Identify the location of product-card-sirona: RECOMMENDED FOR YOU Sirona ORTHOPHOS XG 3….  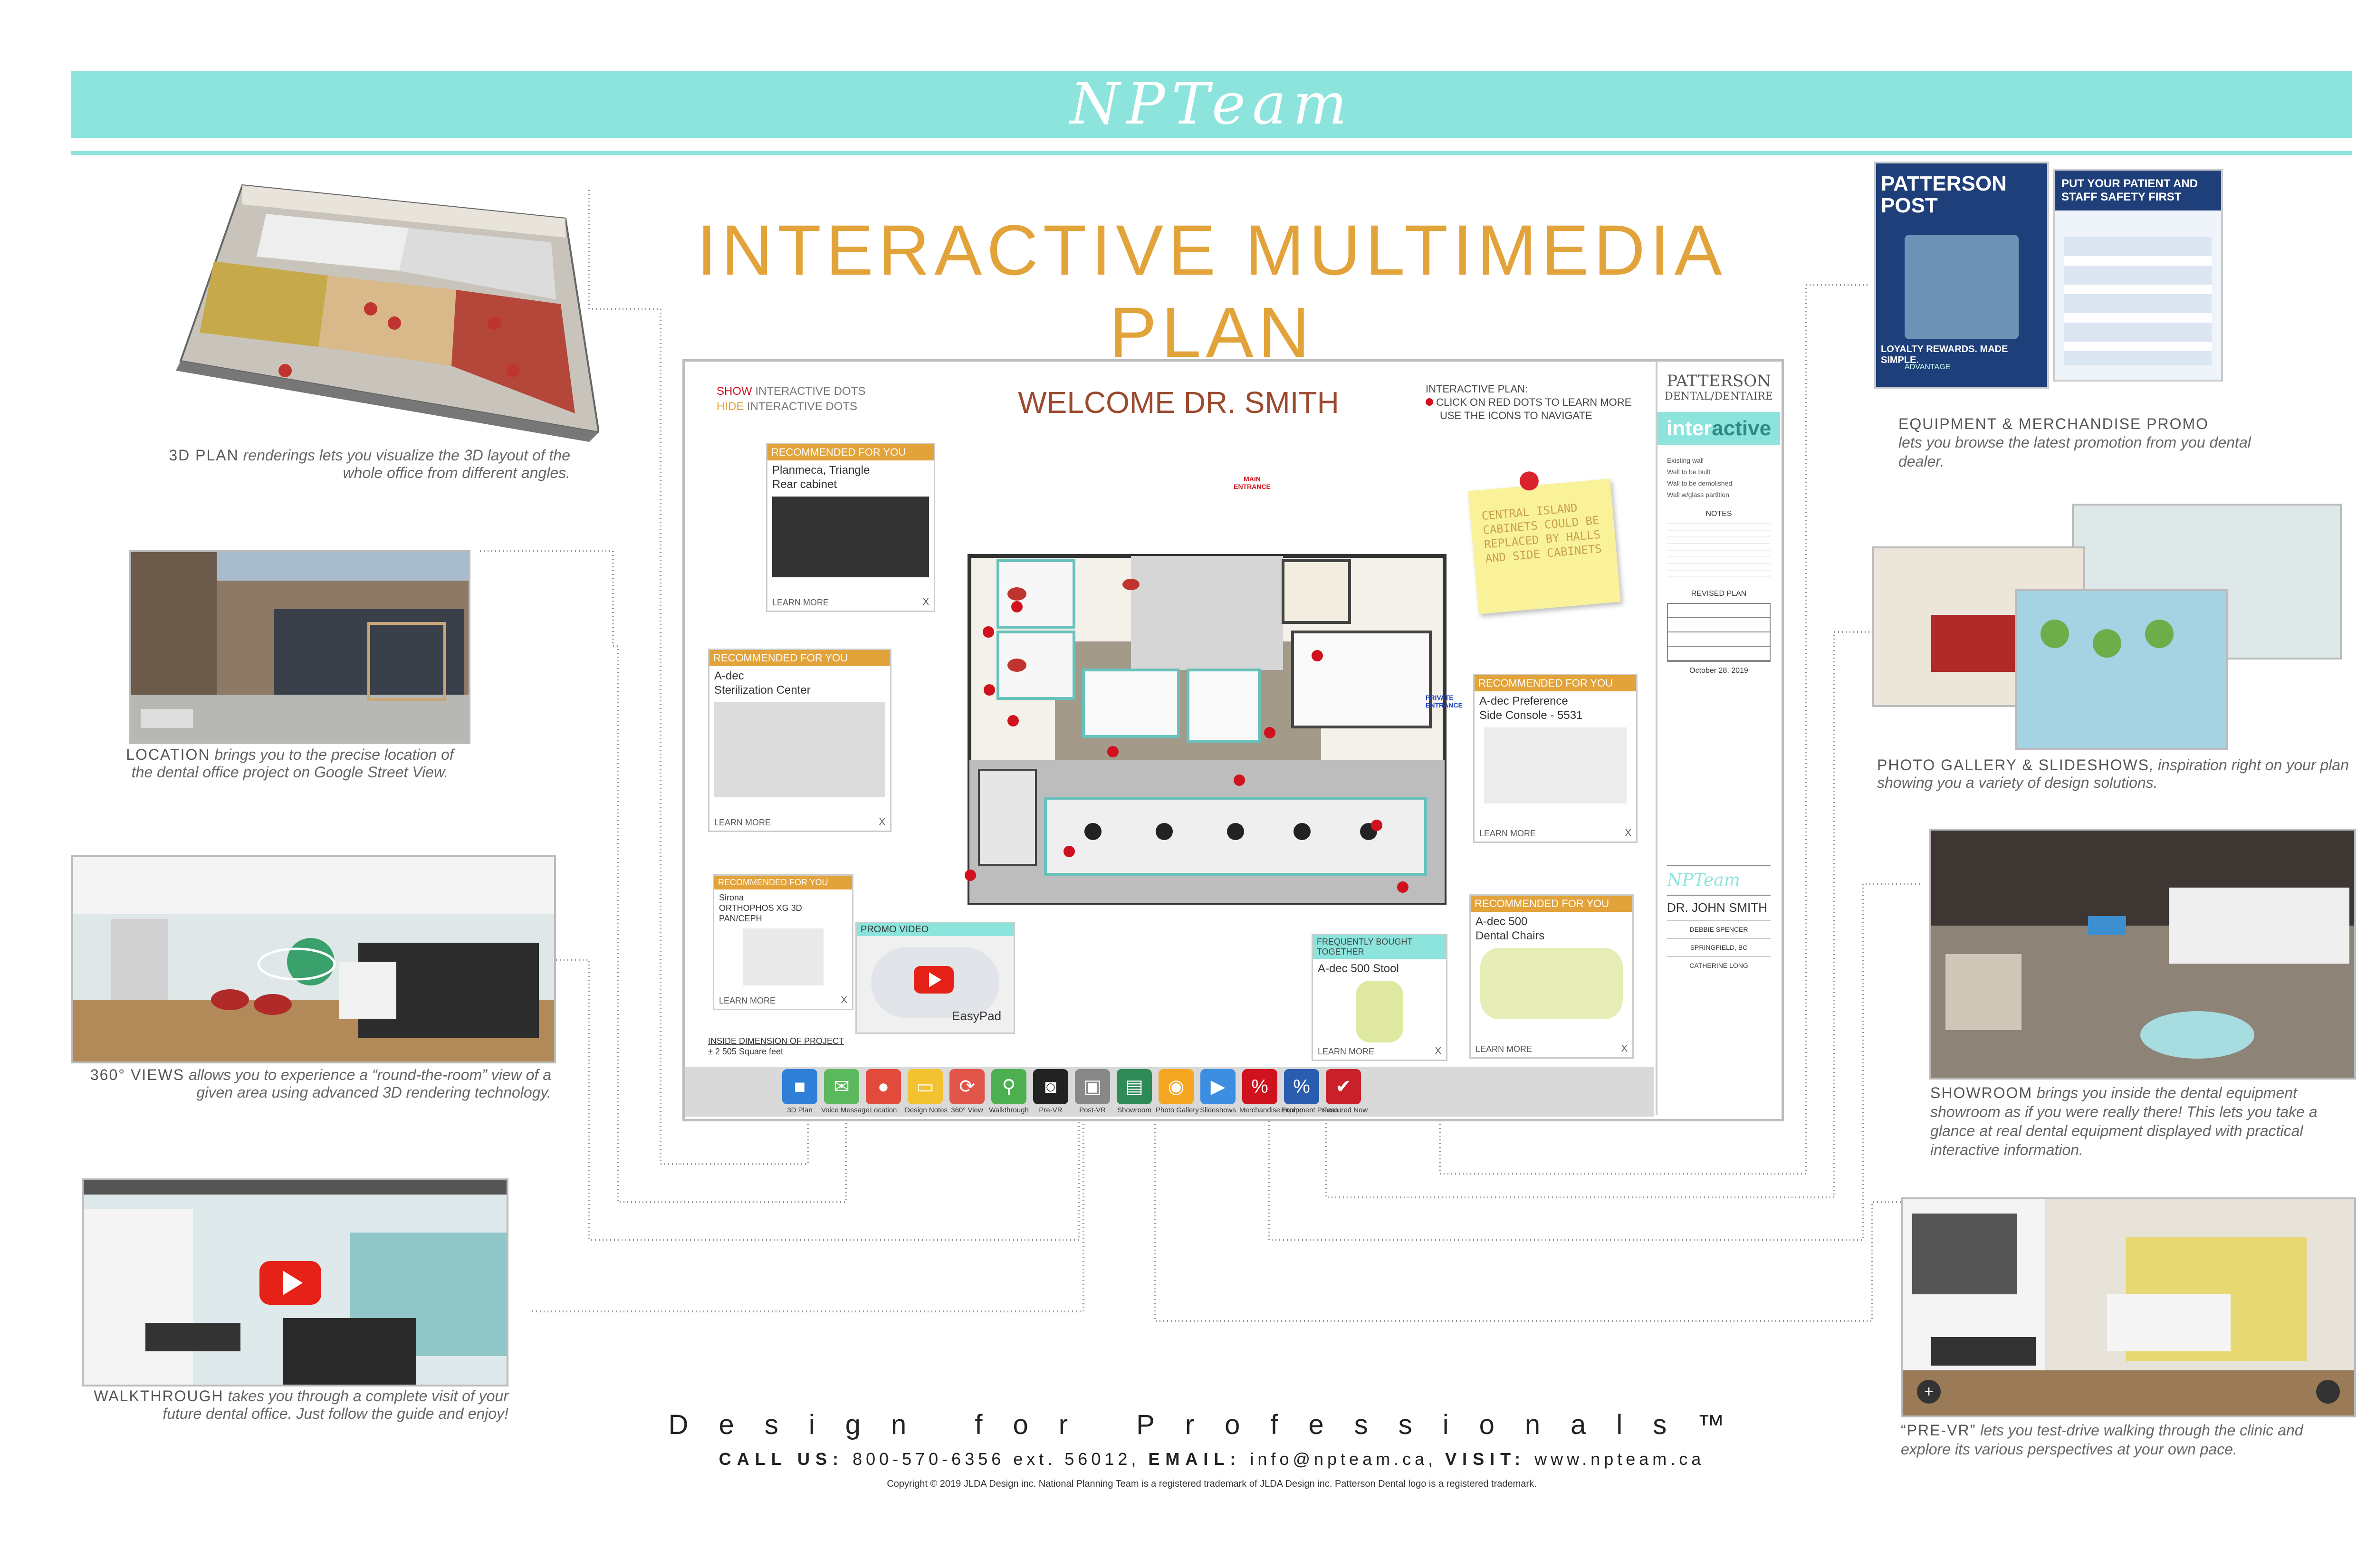
(783, 942).